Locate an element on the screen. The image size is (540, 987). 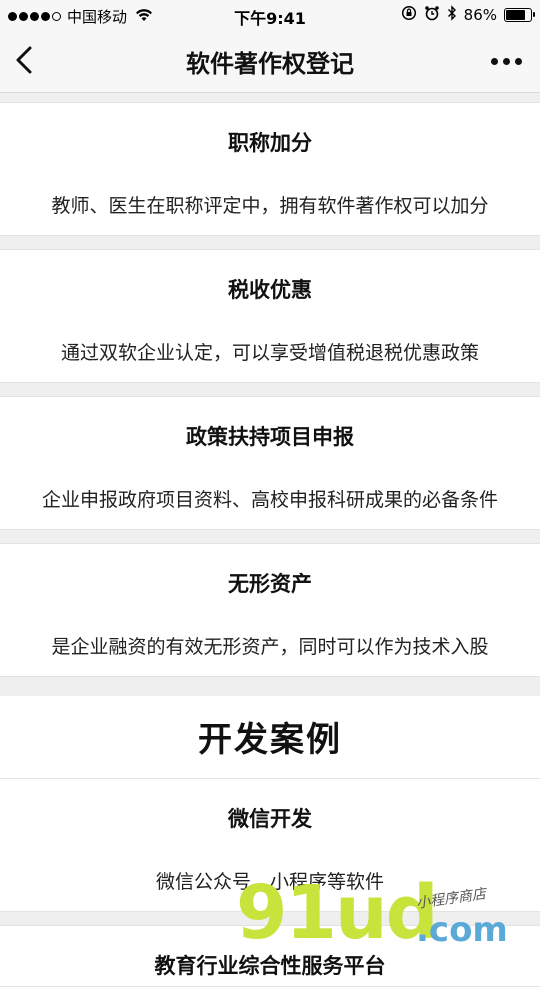
benefit-card-title-bonus: 职称加分 教师、医生在职称评定中，拥有软件著作权可以加分 is located at coordinates (270, 169).